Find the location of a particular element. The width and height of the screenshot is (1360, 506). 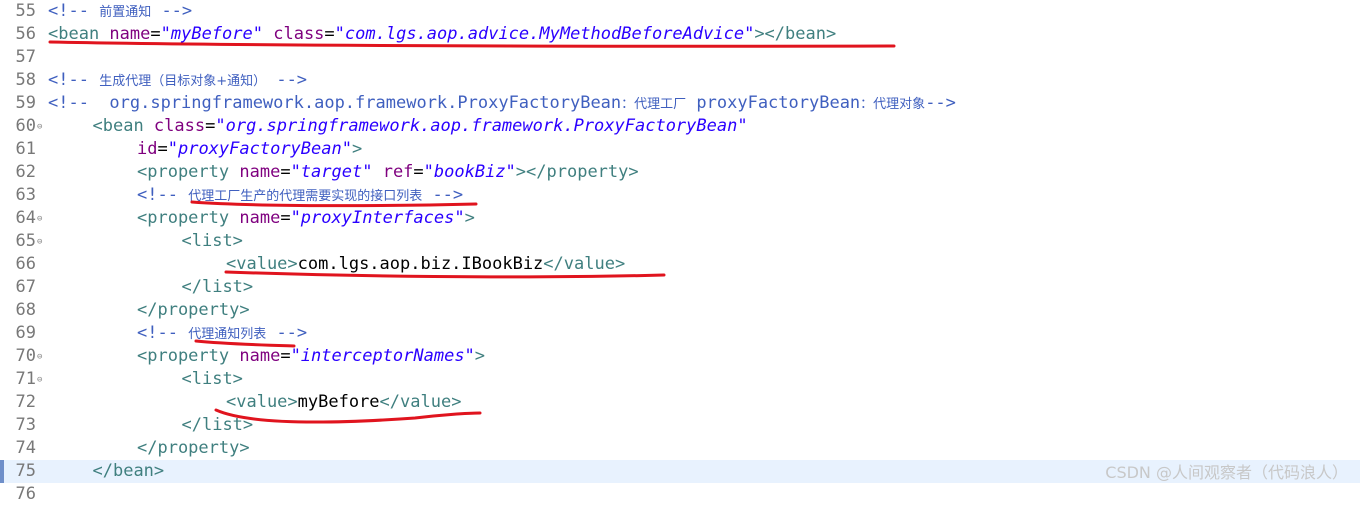

code-line-74: 74 </property> is located at coordinates (680, 448).